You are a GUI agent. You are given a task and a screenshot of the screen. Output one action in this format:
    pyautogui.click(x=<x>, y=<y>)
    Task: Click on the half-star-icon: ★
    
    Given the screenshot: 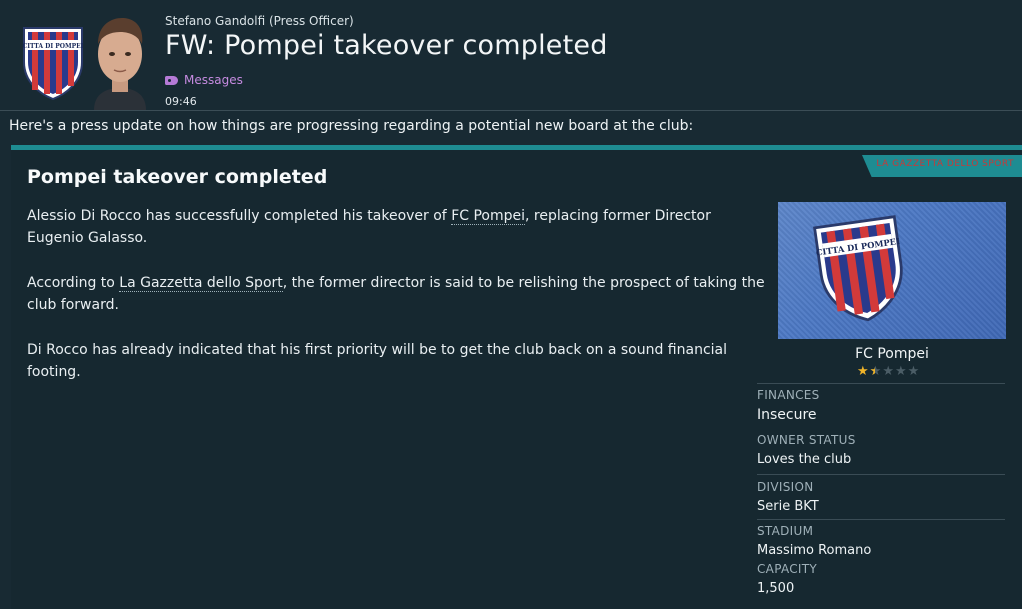 What is the action you would take?
    pyautogui.click(x=876, y=372)
    